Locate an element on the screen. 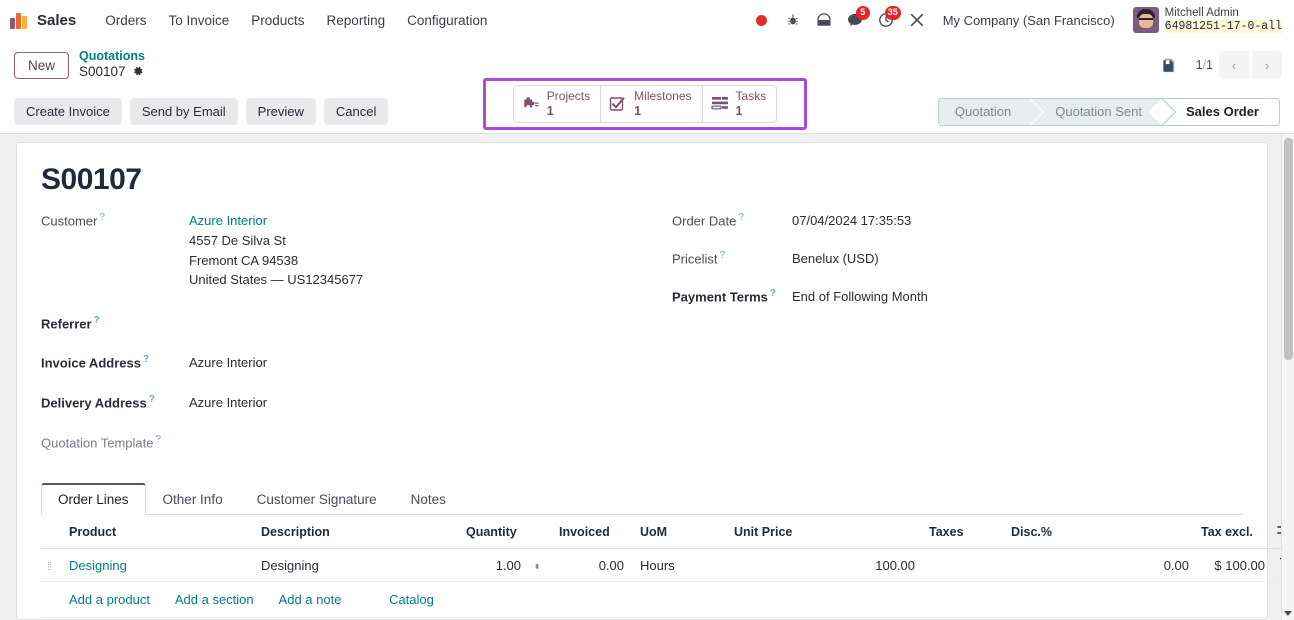 This screenshot has height=620, width=1294. pager-current: 1 is located at coordinates (1199, 65).